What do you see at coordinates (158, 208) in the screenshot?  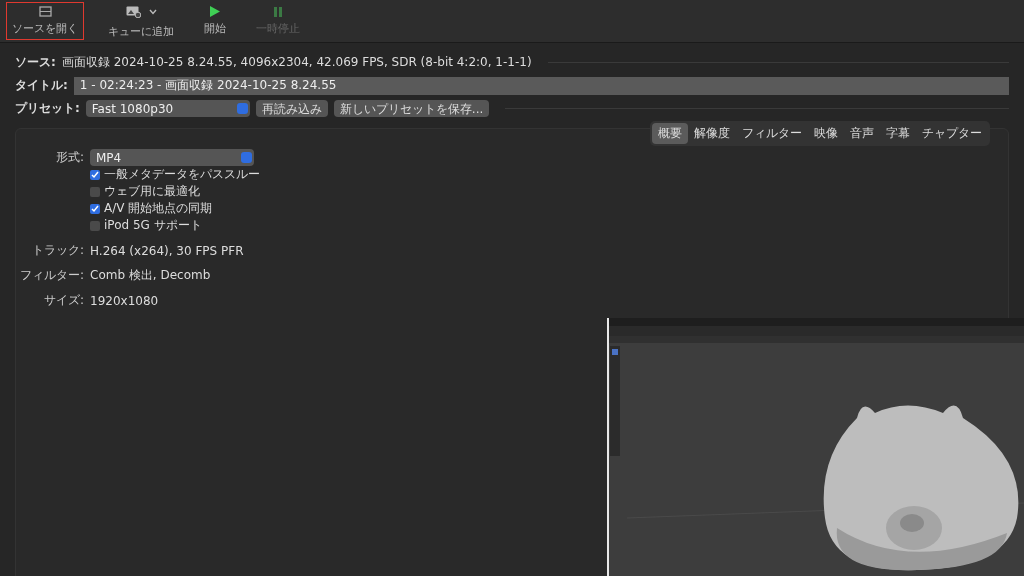 I see `option-label: A/V 開始地点の同期` at bounding box center [158, 208].